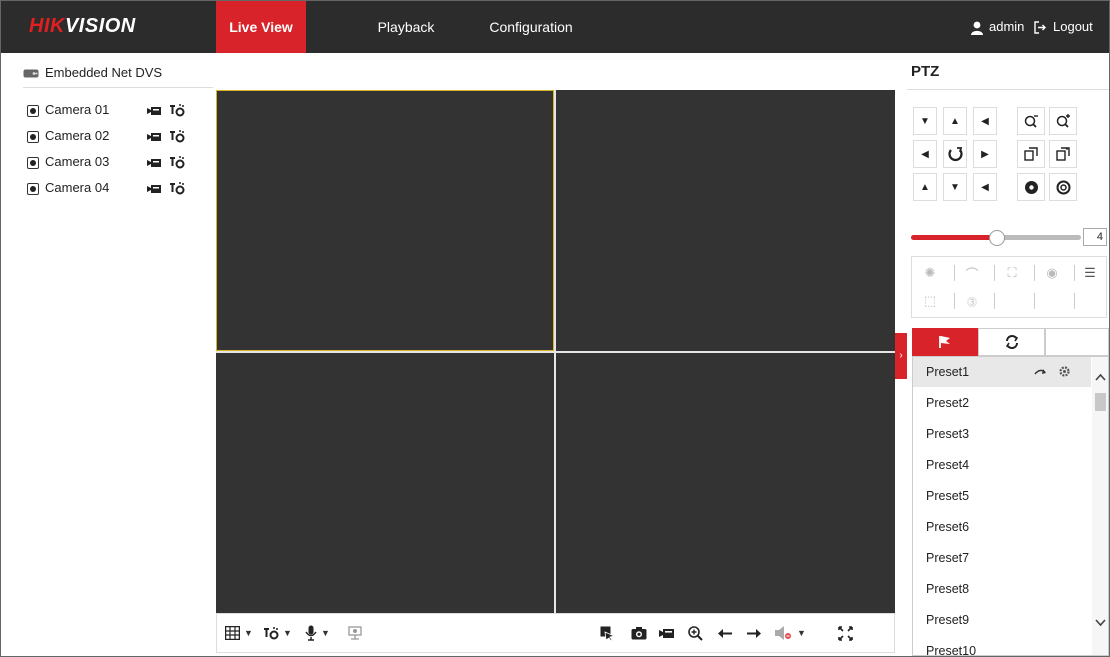 Image resolution: width=1110 pixels, height=657 pixels. Describe the element at coordinates (406, 27) in the screenshot. I see `tab-playback: Playback` at that location.